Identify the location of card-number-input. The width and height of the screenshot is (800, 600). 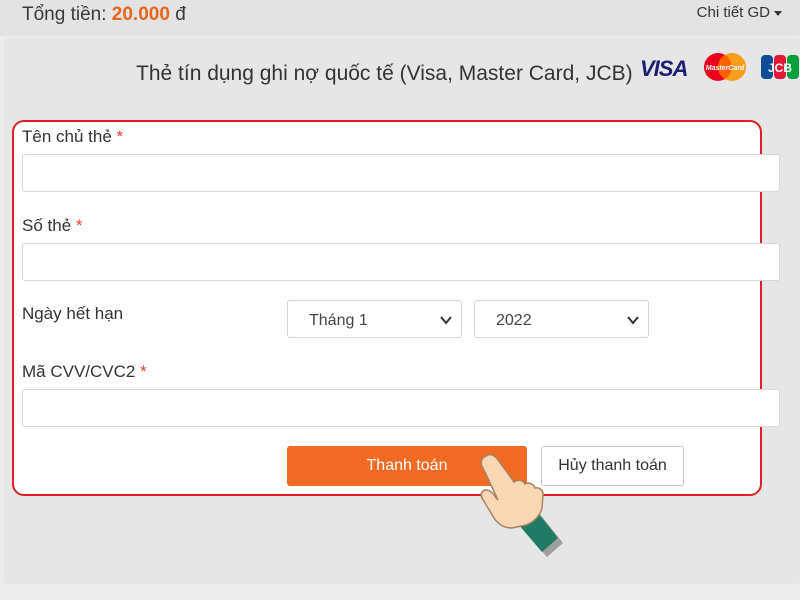
(401, 262).